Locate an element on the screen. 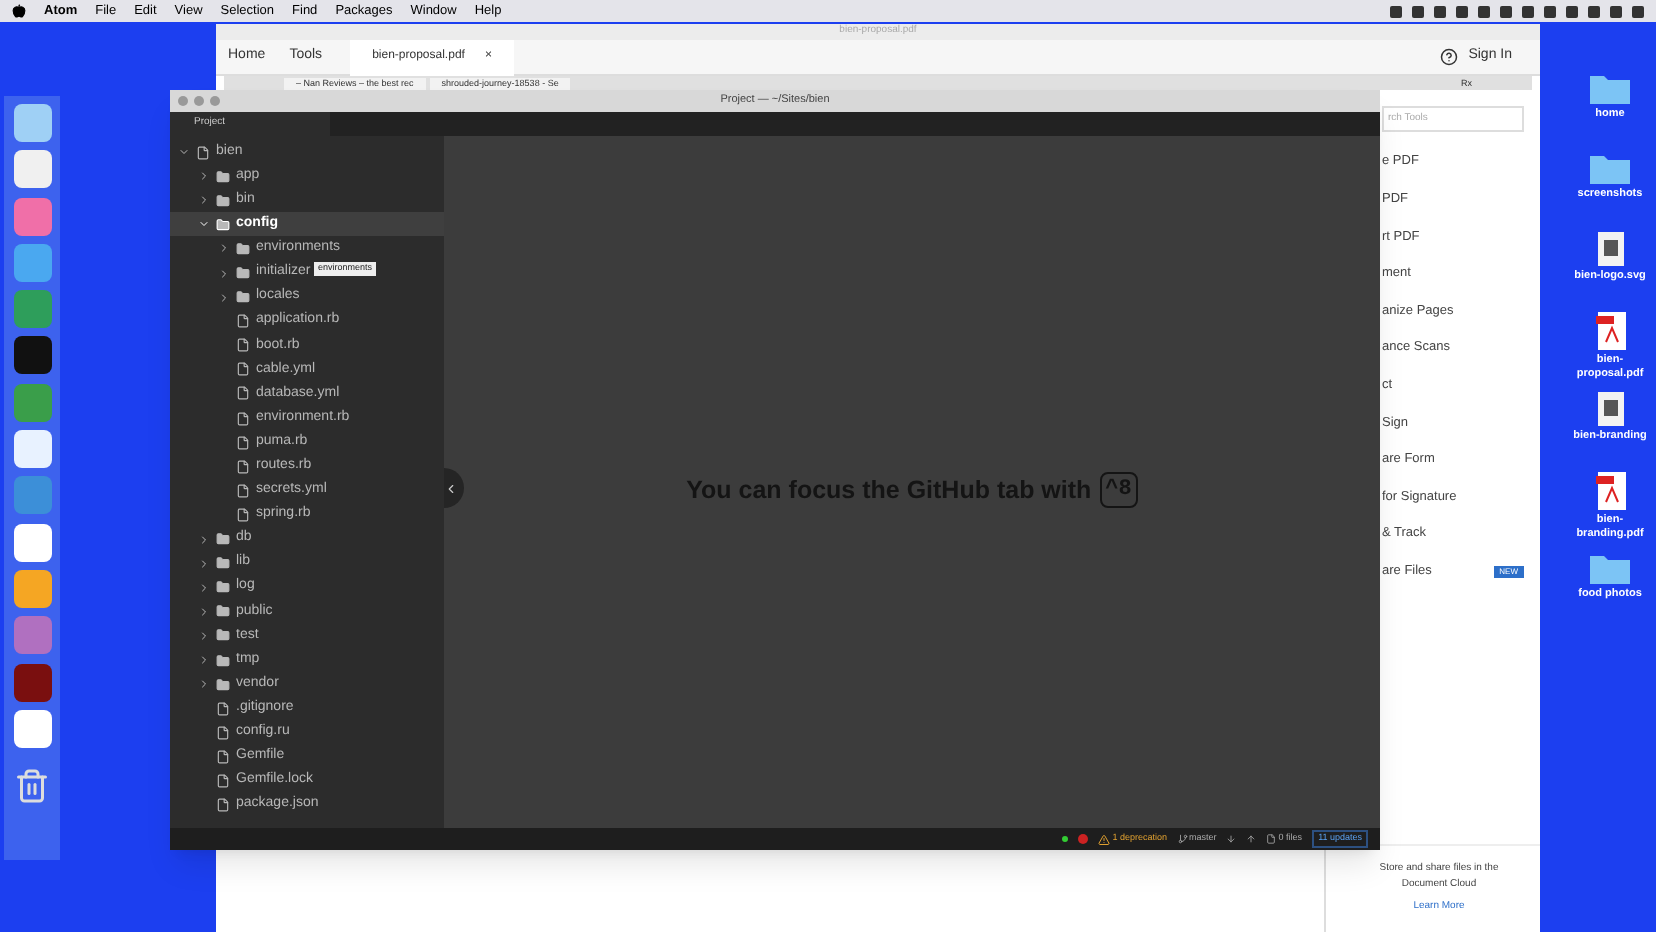  arrow-down-icon is located at coordinates (1231, 839).